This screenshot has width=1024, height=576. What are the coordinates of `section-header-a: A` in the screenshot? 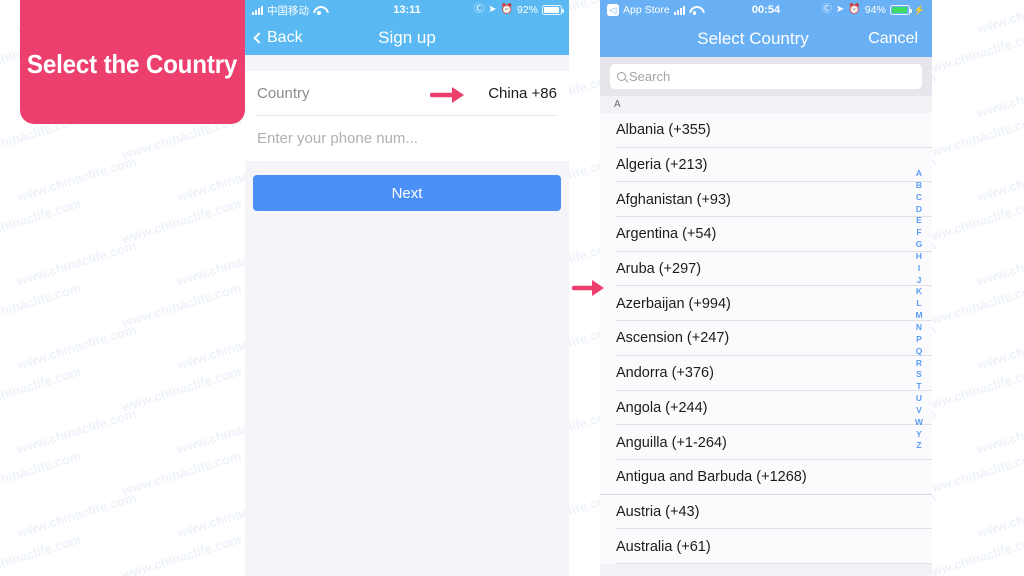 It's located at (766, 104).